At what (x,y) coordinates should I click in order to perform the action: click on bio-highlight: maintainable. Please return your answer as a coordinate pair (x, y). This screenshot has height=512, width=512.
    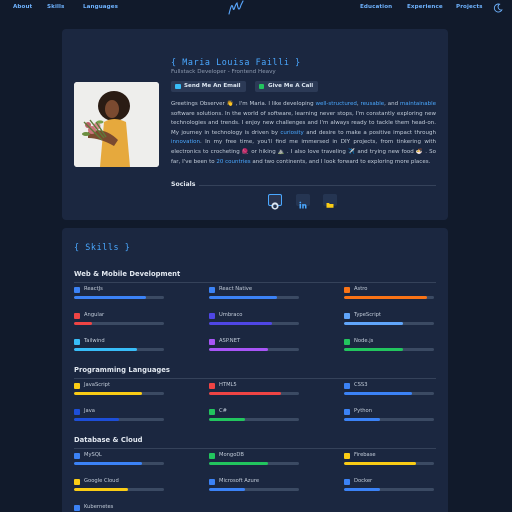
    Looking at the image, I should click on (418, 104).